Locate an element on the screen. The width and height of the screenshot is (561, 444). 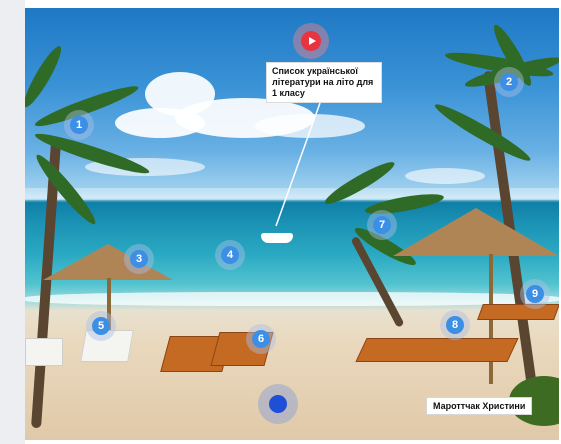
hotspot-6: 6 is located at coordinates (261, 339).